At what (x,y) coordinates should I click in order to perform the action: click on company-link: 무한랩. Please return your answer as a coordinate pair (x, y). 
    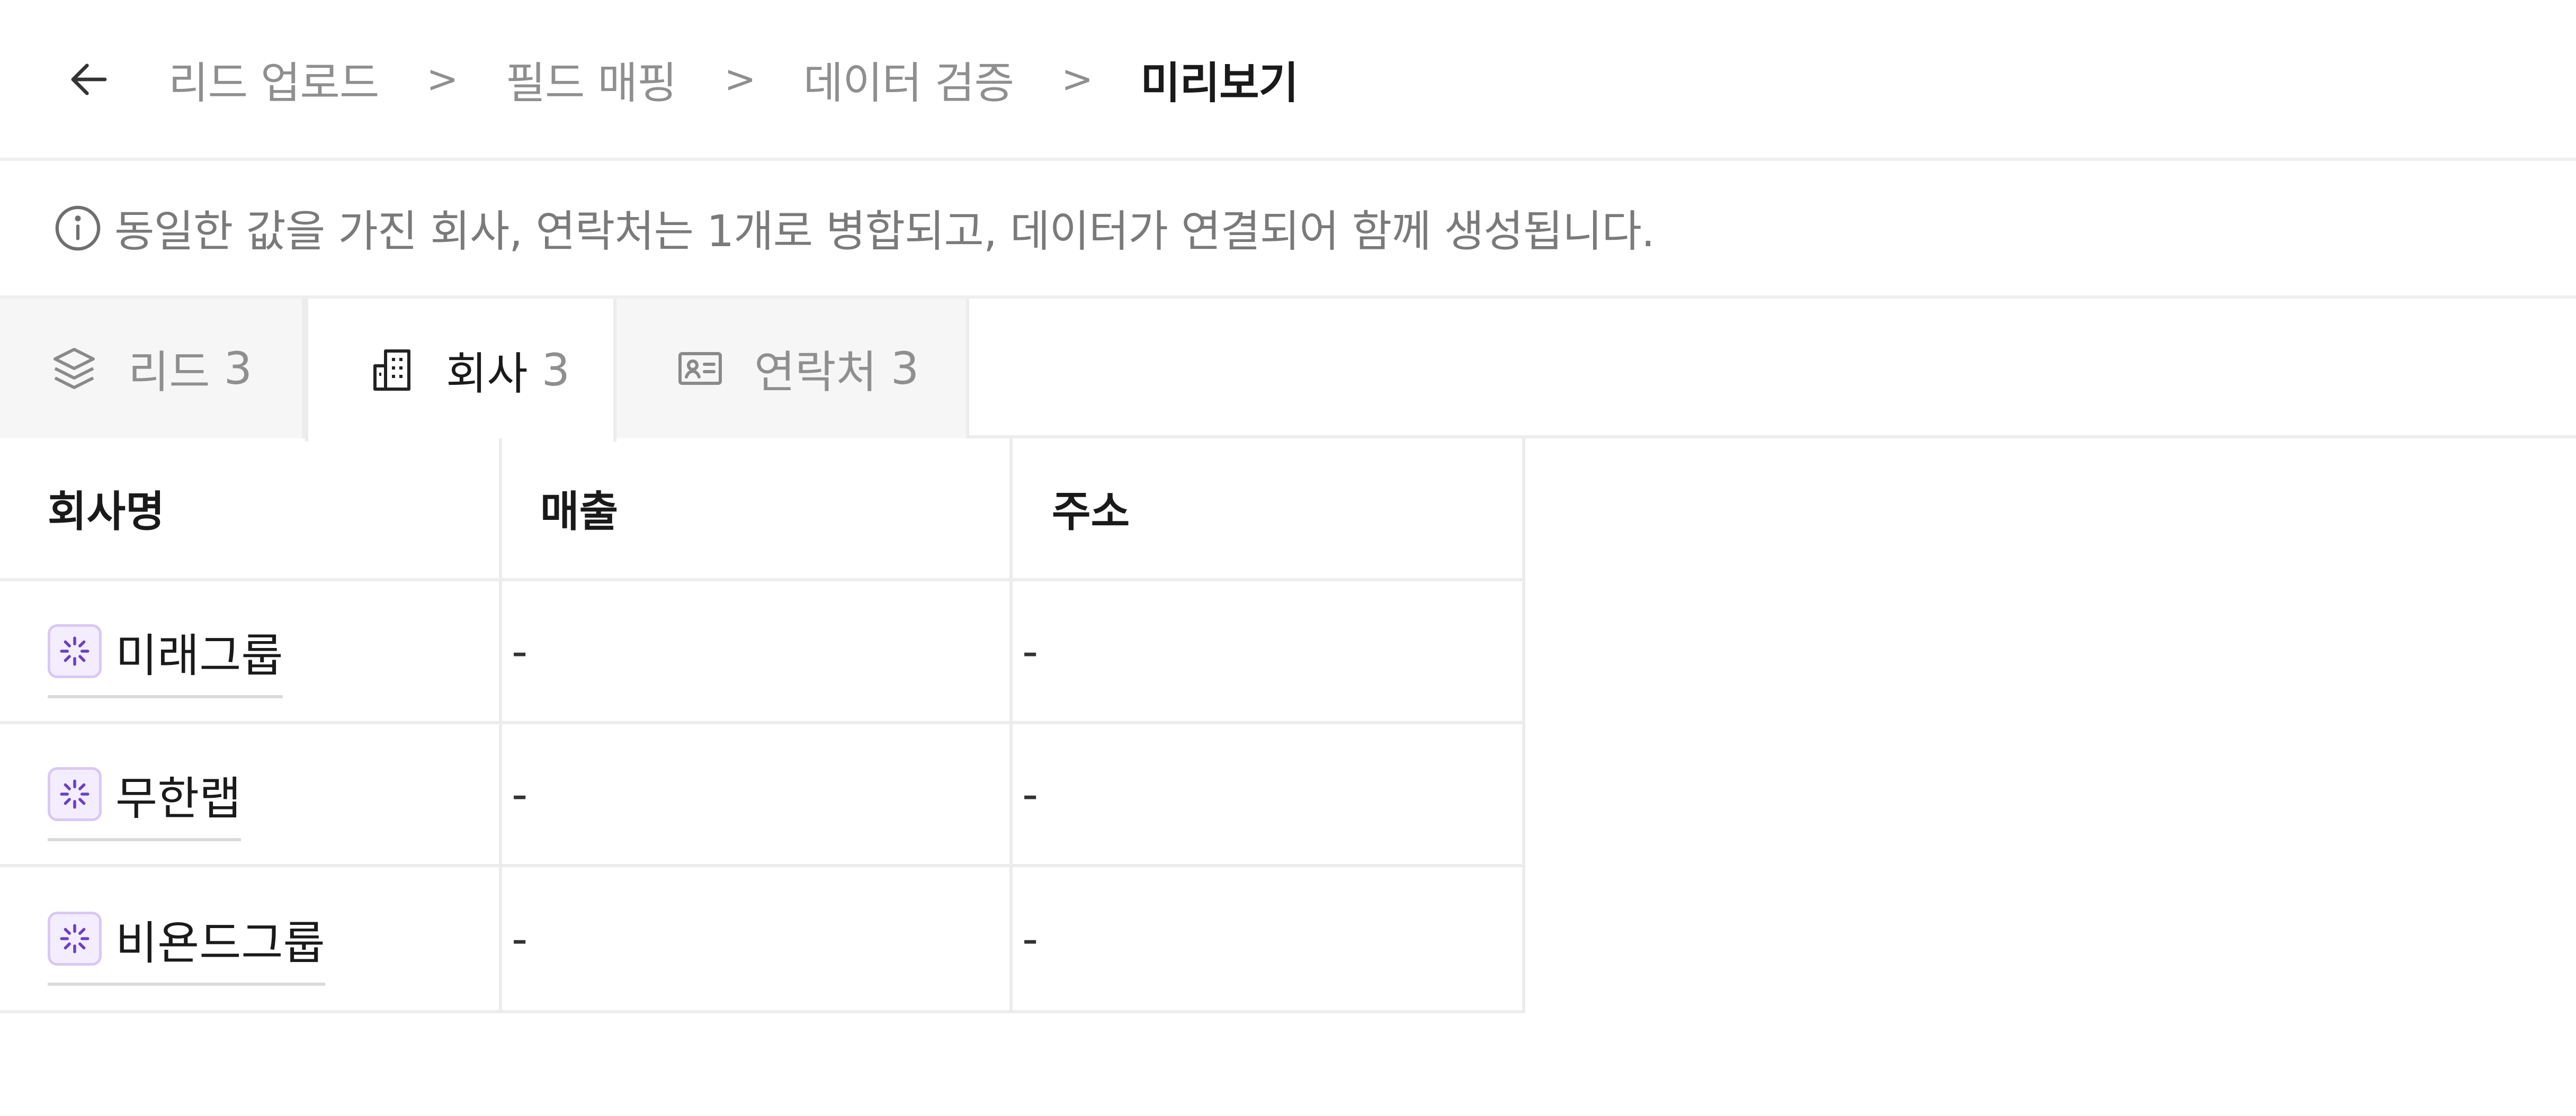
    Looking at the image, I should click on (144, 801).